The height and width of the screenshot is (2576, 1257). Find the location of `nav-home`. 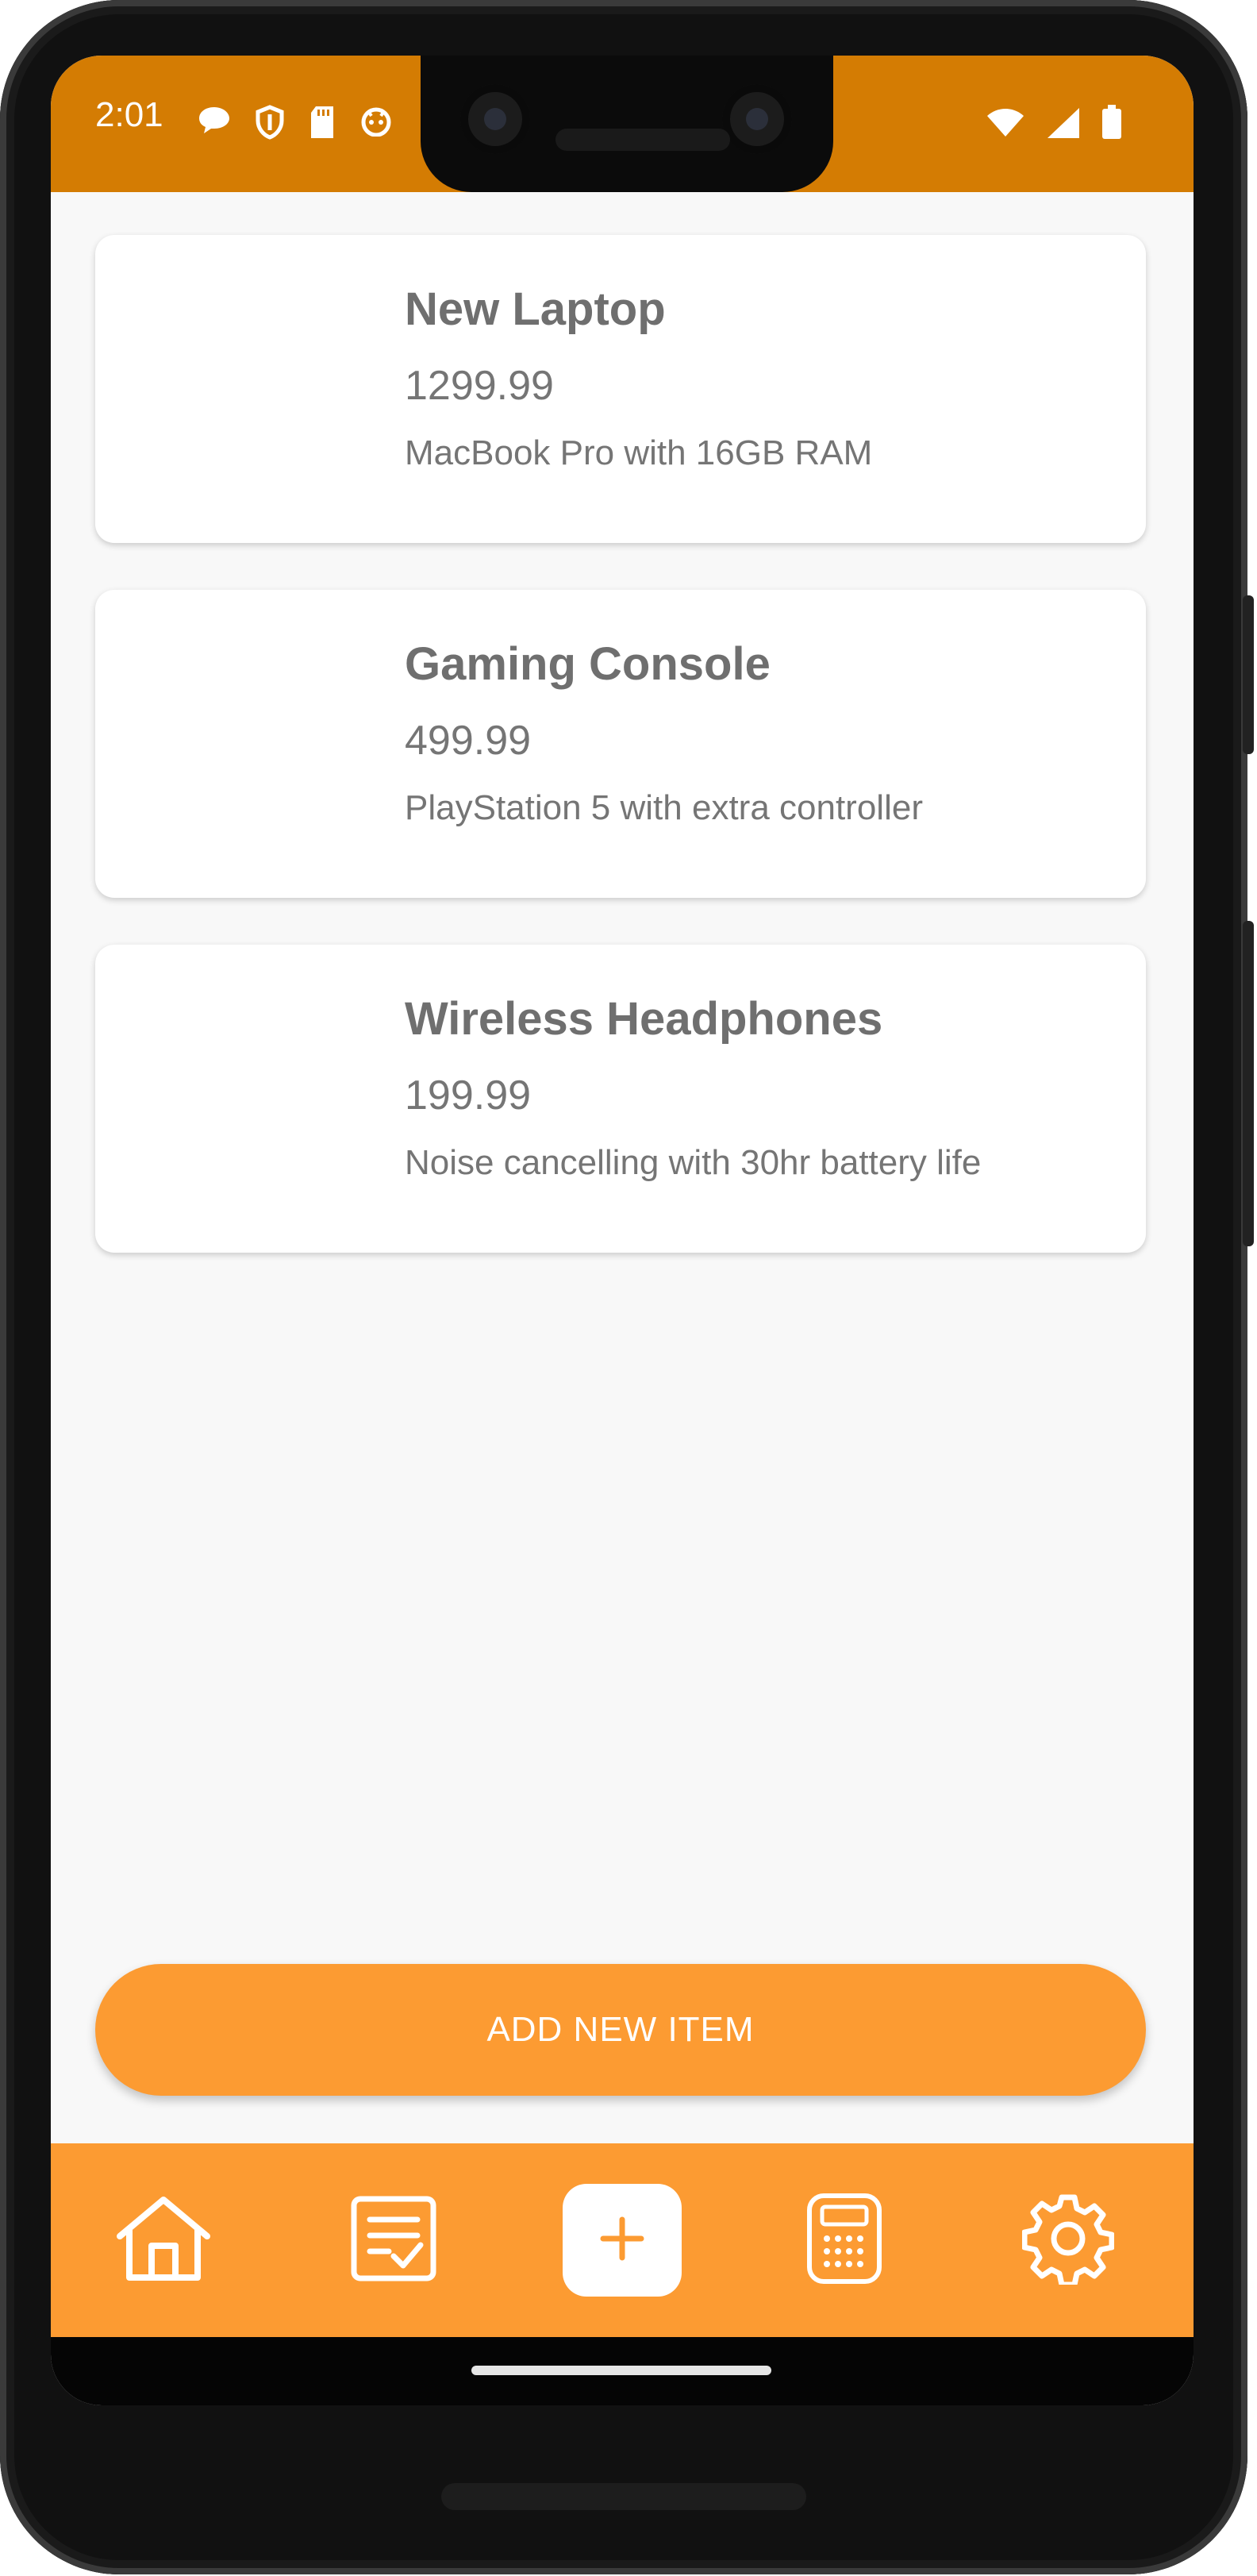

nav-home is located at coordinates (163, 2240).